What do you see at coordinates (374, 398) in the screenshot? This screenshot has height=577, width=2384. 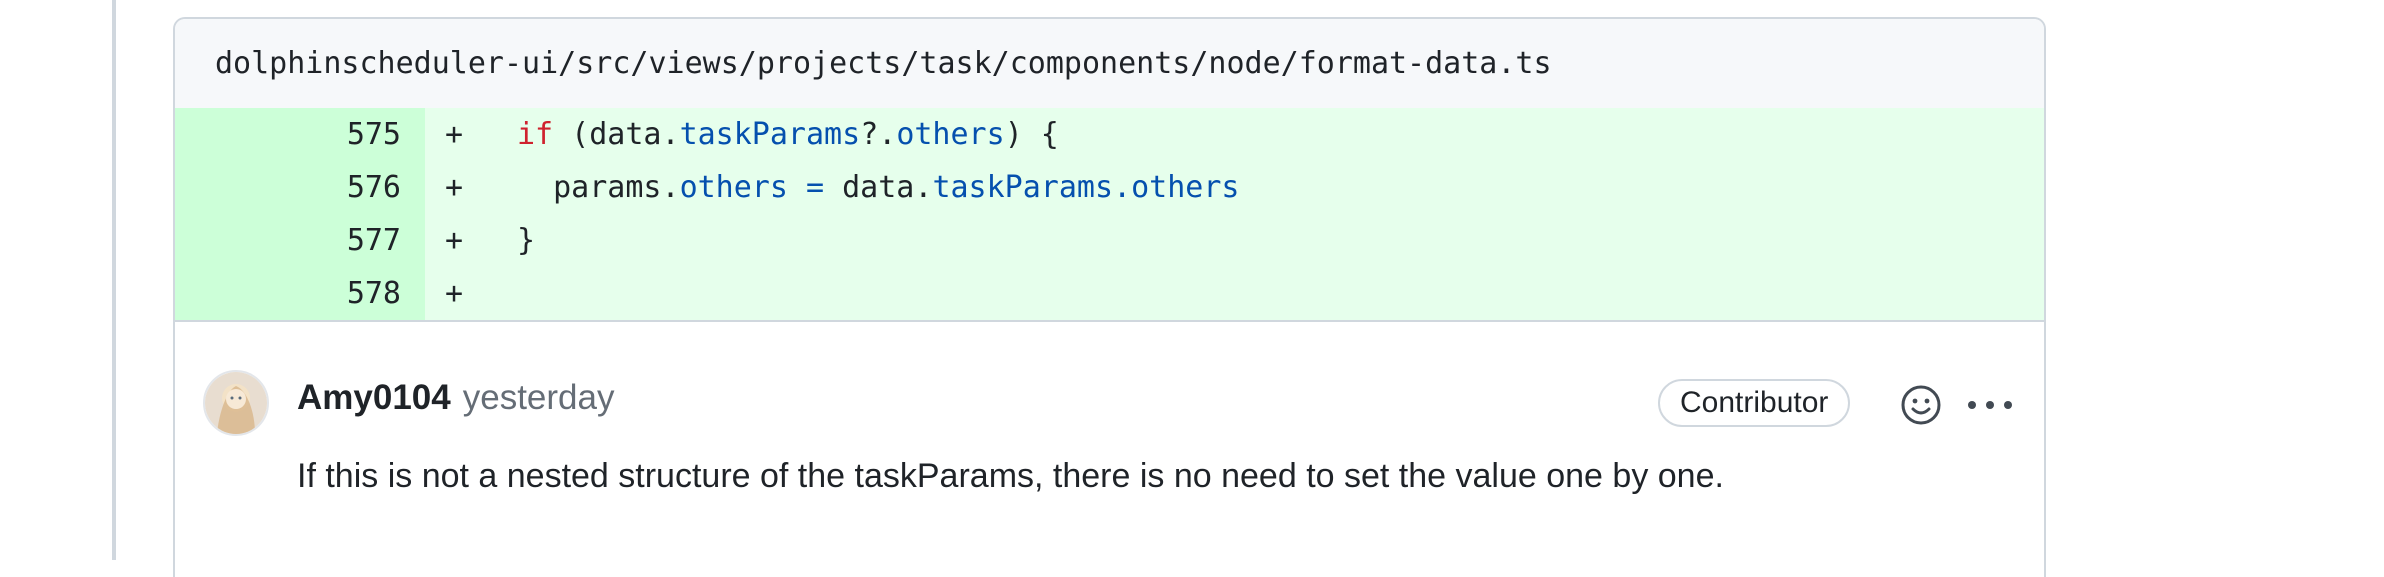 I see `author-name: Amy0104` at bounding box center [374, 398].